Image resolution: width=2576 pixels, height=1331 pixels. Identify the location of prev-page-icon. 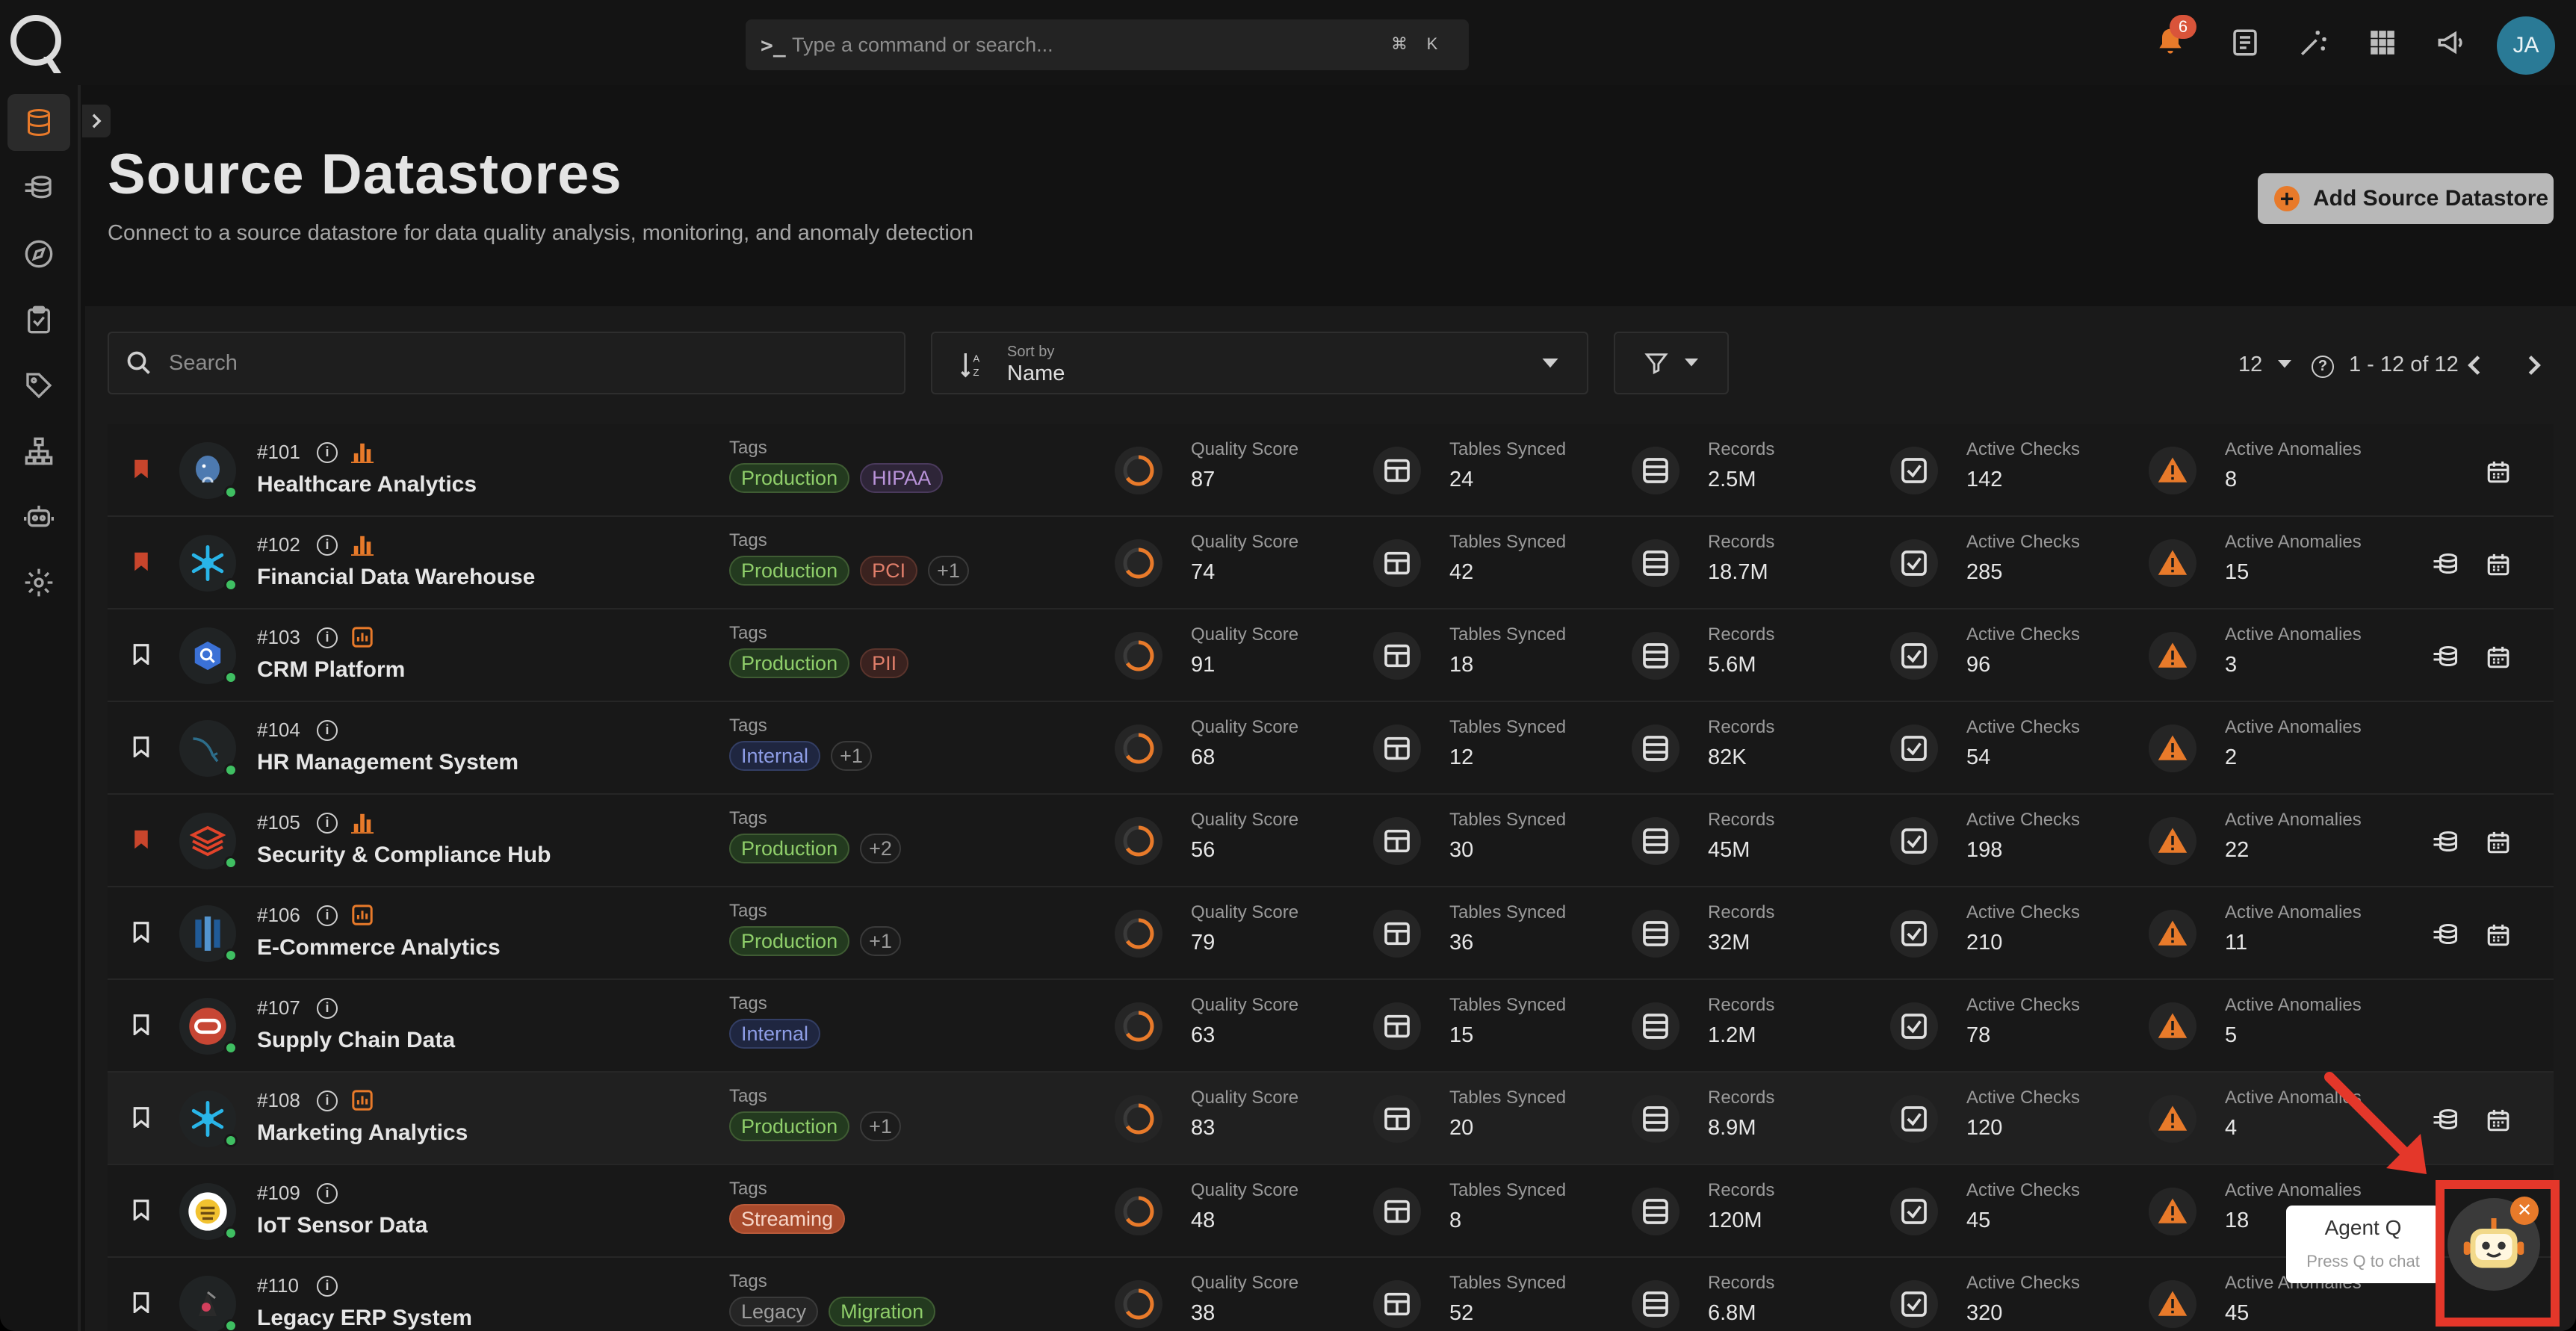
(2474, 365).